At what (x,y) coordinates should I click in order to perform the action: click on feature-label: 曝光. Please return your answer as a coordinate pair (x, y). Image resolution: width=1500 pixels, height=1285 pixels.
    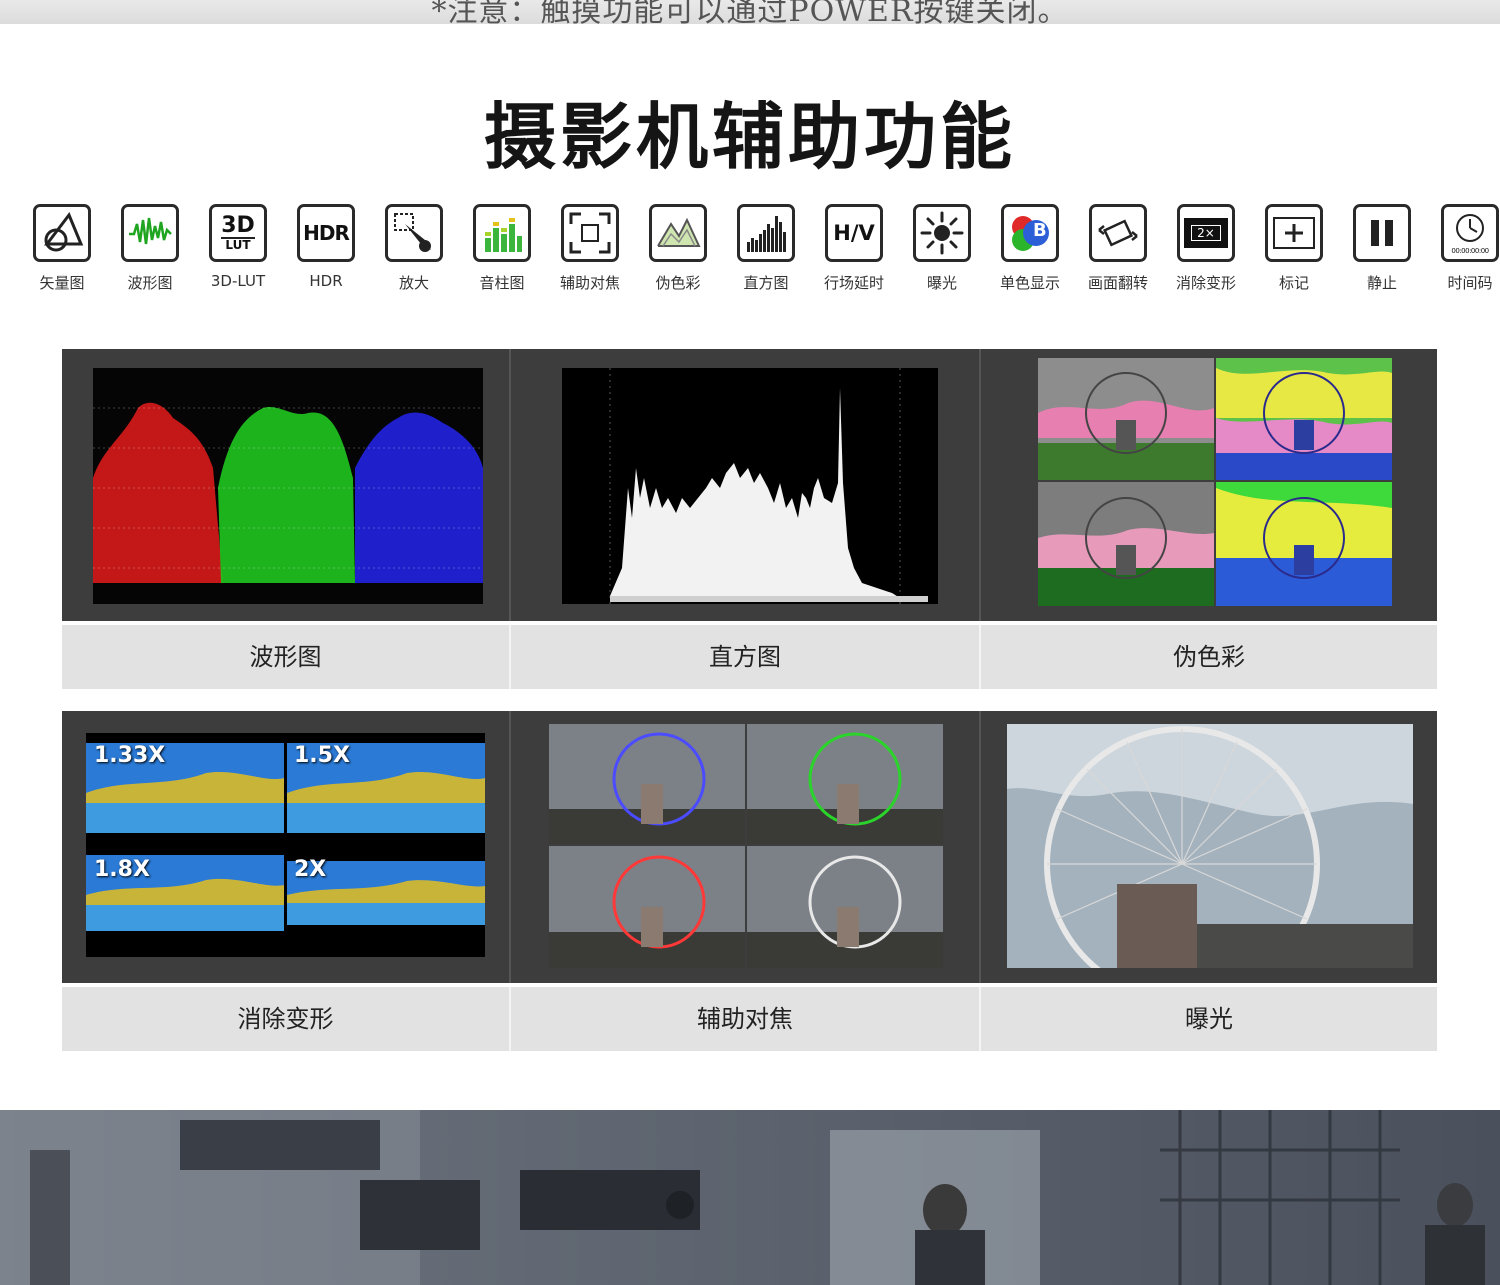
    Looking at the image, I should click on (941, 283).